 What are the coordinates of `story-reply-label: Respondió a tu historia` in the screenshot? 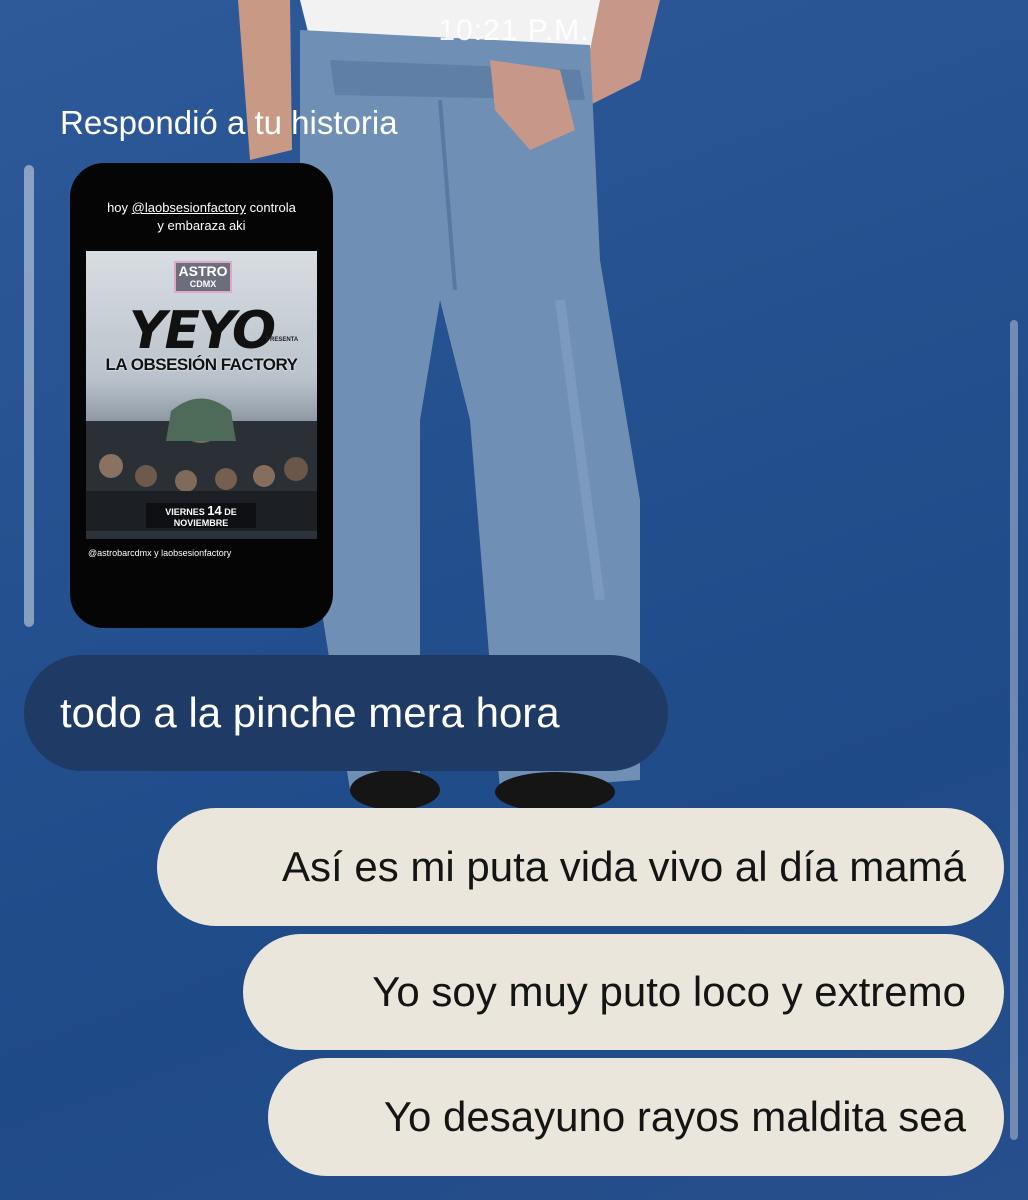 It's located at (229, 122).